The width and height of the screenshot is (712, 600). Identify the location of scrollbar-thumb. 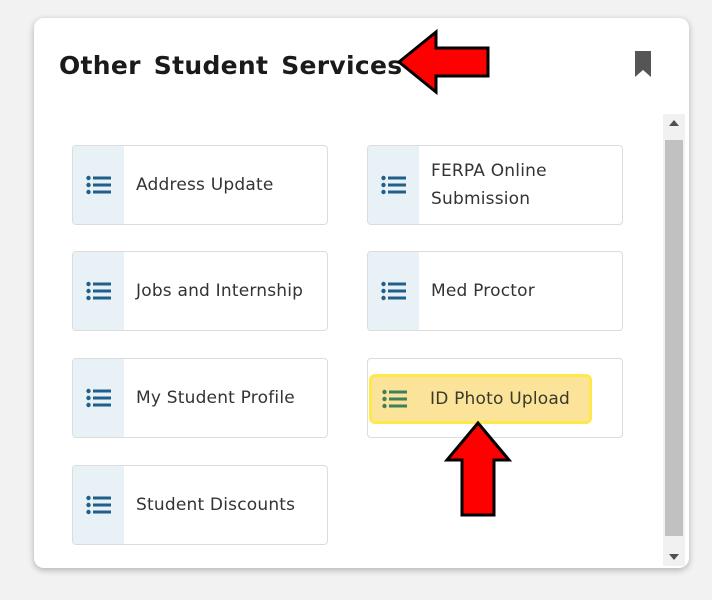
(674, 338).